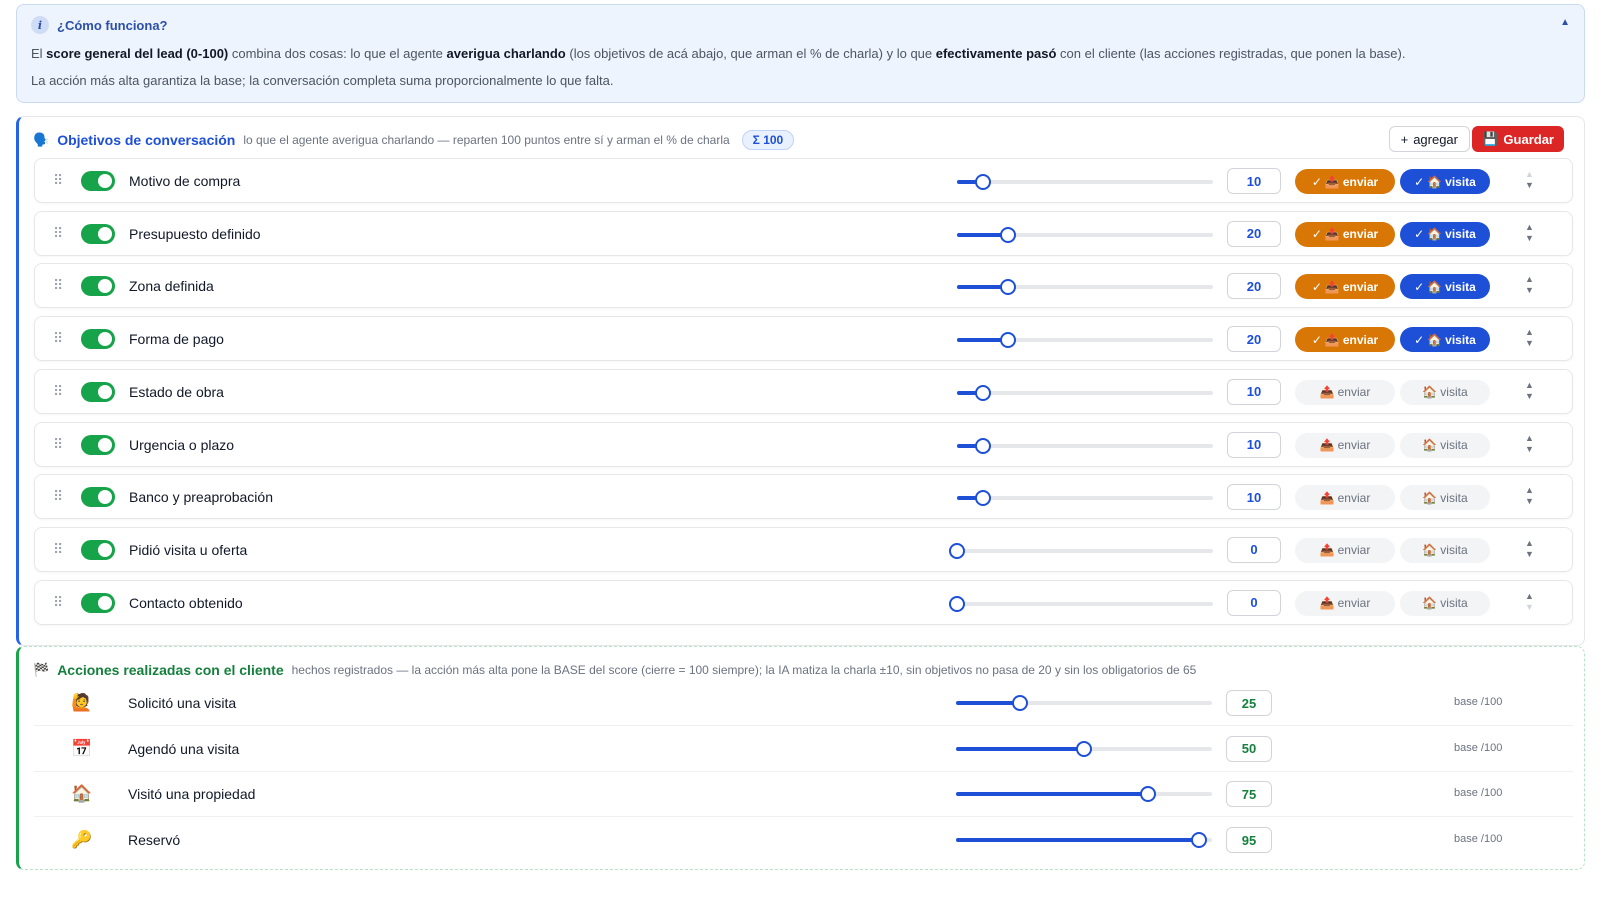 Image resolution: width=1600 pixels, height=901 pixels. Describe the element at coordinates (1565, 22) in the screenshot. I see `collapse-caret-icon: ▲` at that location.